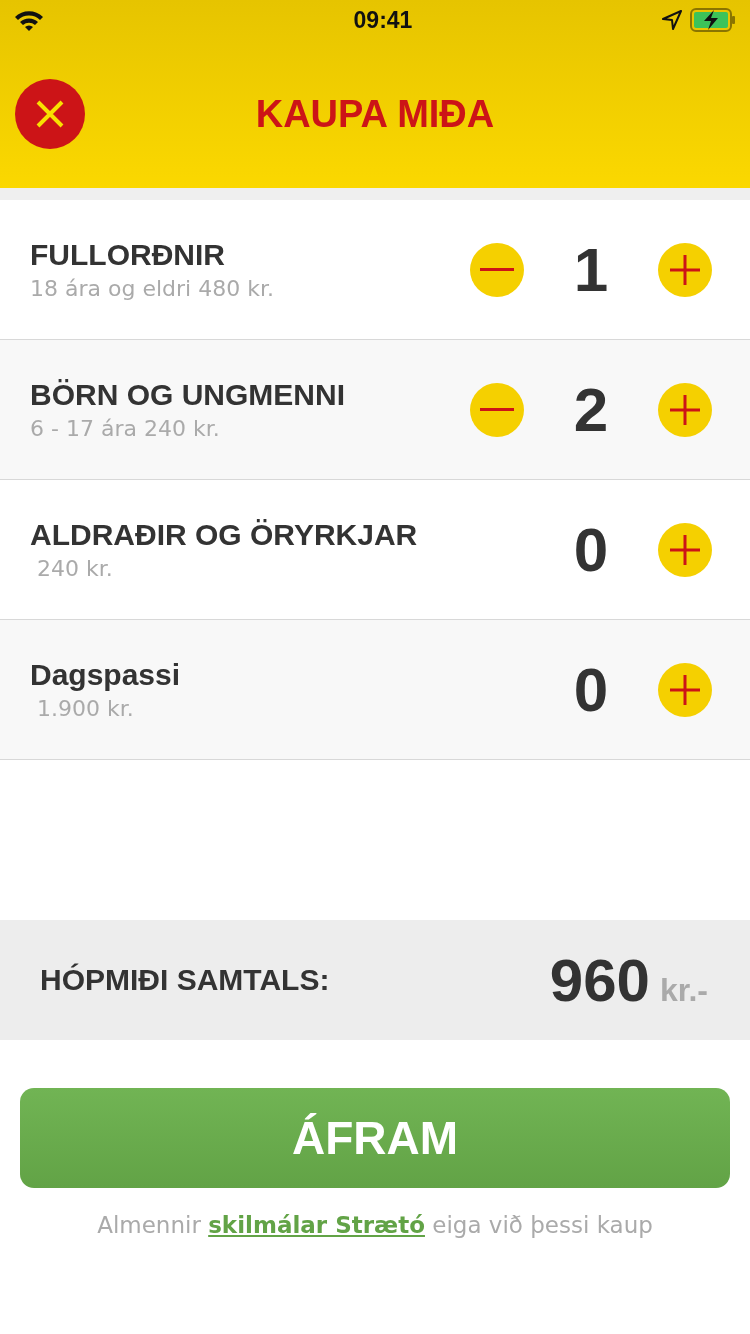 Image resolution: width=750 pixels, height=1334 pixels. I want to click on ticket-name: Dagspassi, so click(106, 675).